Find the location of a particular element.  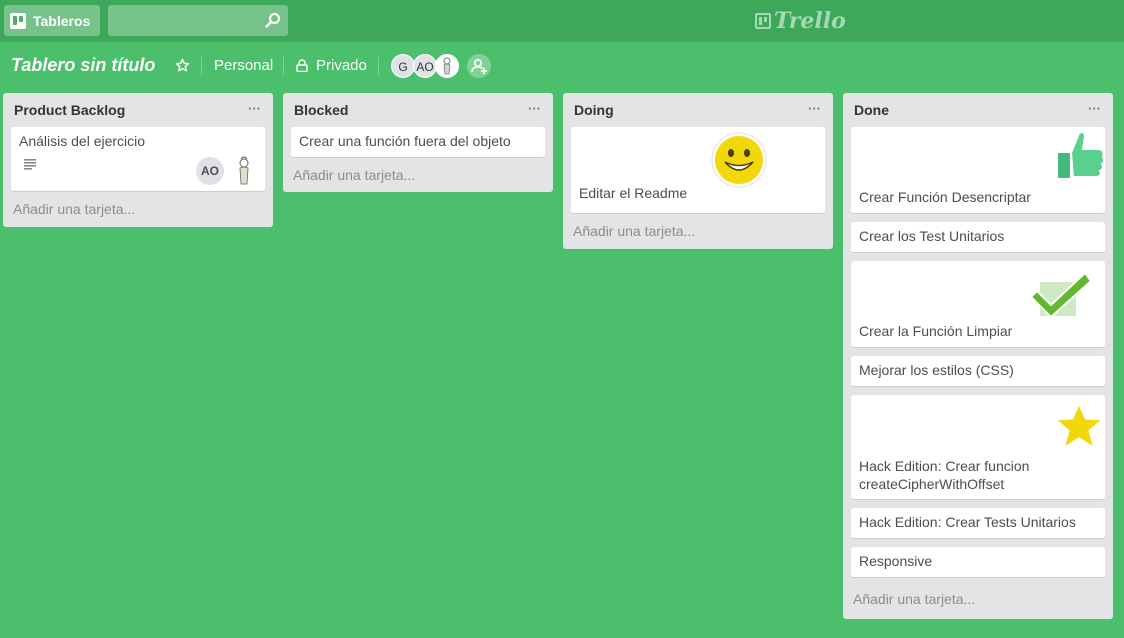

team-button: Personal is located at coordinates (243, 65).